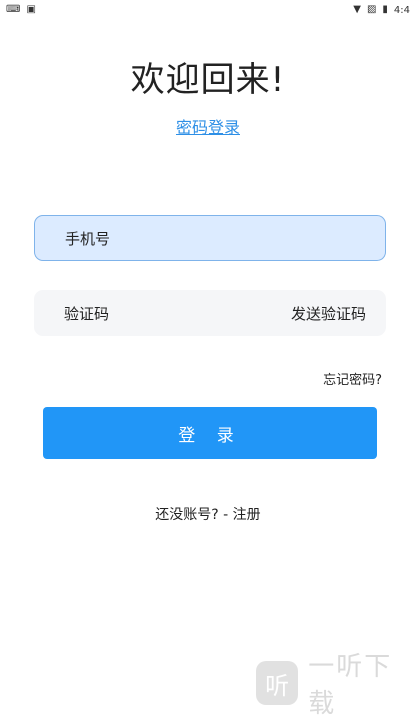 This screenshot has height=720, width=416. What do you see at coordinates (208, 10) in the screenshot?
I see `status-bar: ⌨ ▣ ▼ ▨ ▮ 4:4` at bounding box center [208, 10].